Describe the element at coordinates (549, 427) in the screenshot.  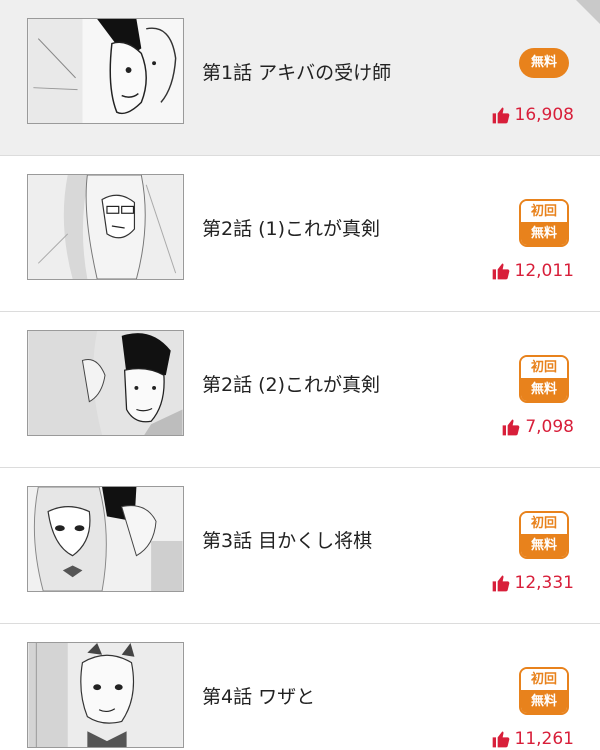
I see `like-count-value: 7,098` at that location.